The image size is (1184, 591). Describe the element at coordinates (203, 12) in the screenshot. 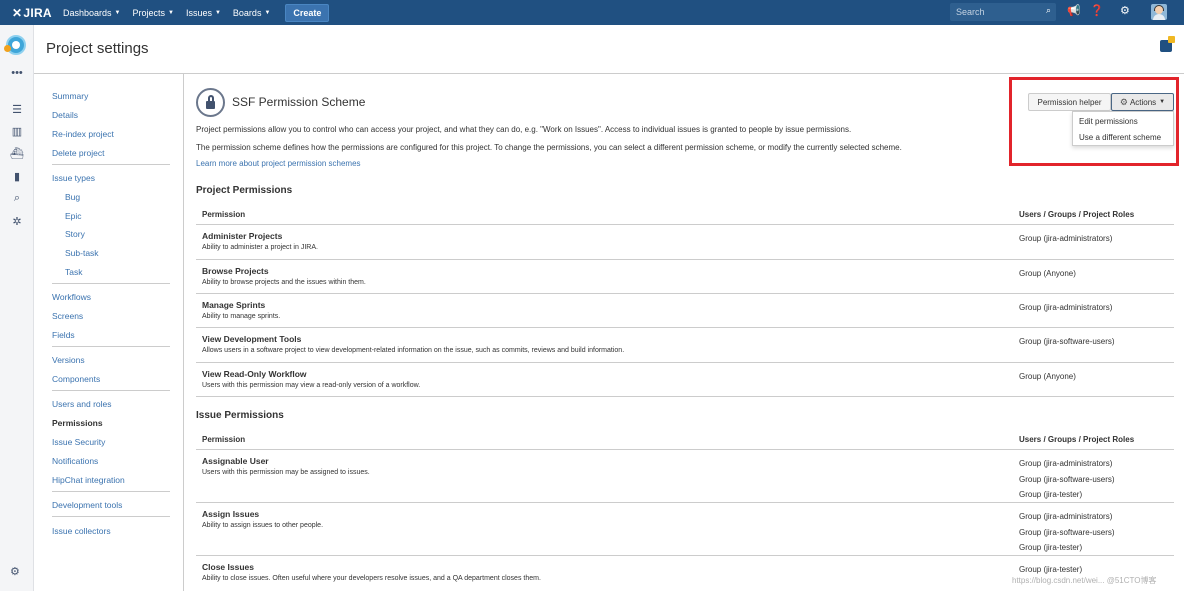

I see `nav-issues-menu: Issues ▼` at that location.